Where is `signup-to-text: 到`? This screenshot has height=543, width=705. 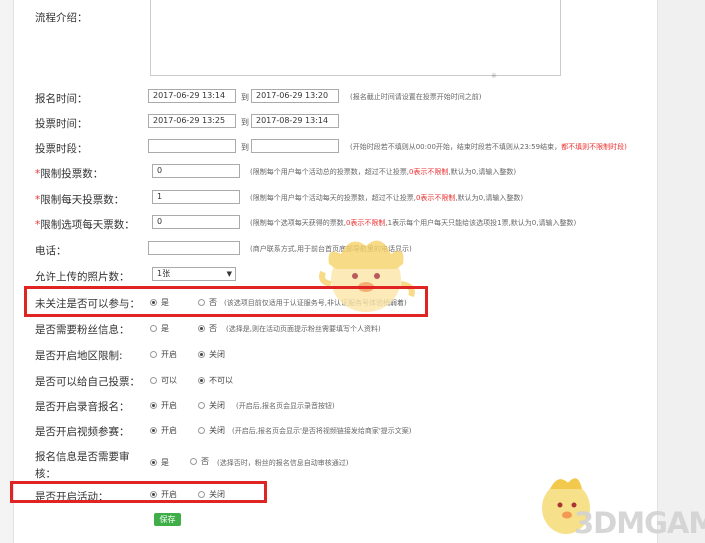
signup-to-text: 到 is located at coordinates (245, 97).